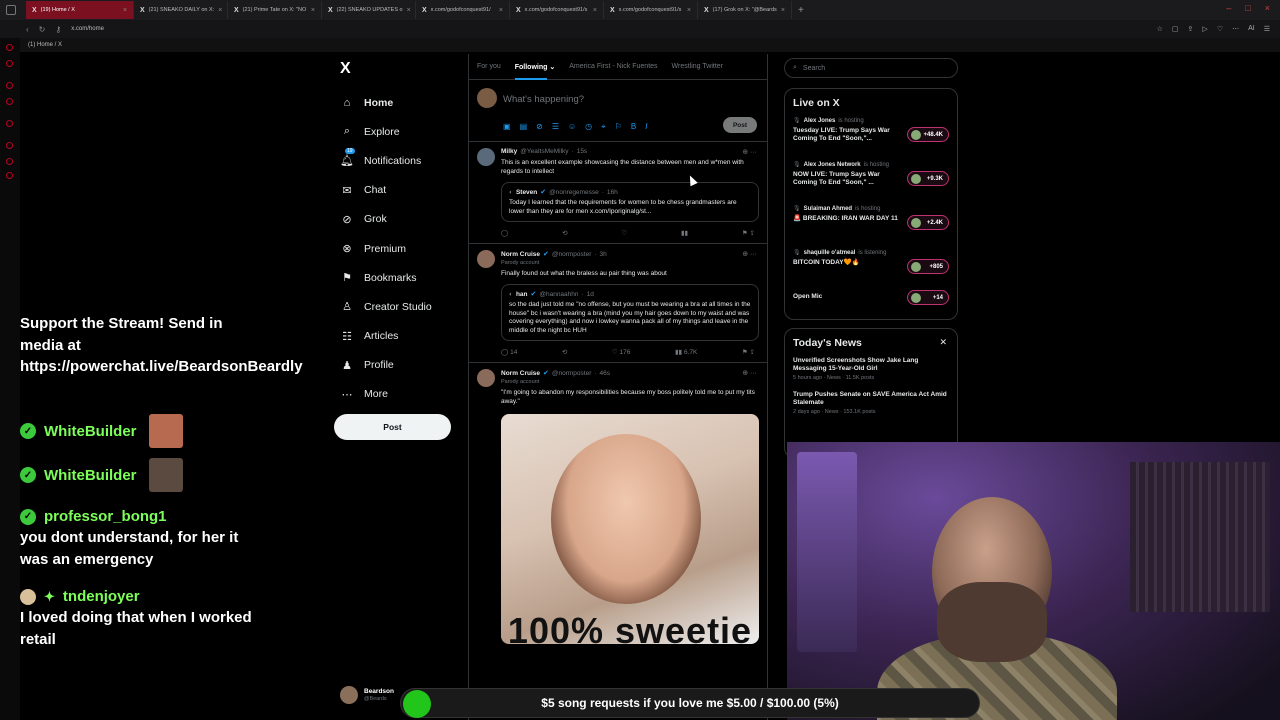 This screenshot has height=720, width=1280. I want to click on bookmark-star-icon: ☆, so click(1160, 29).